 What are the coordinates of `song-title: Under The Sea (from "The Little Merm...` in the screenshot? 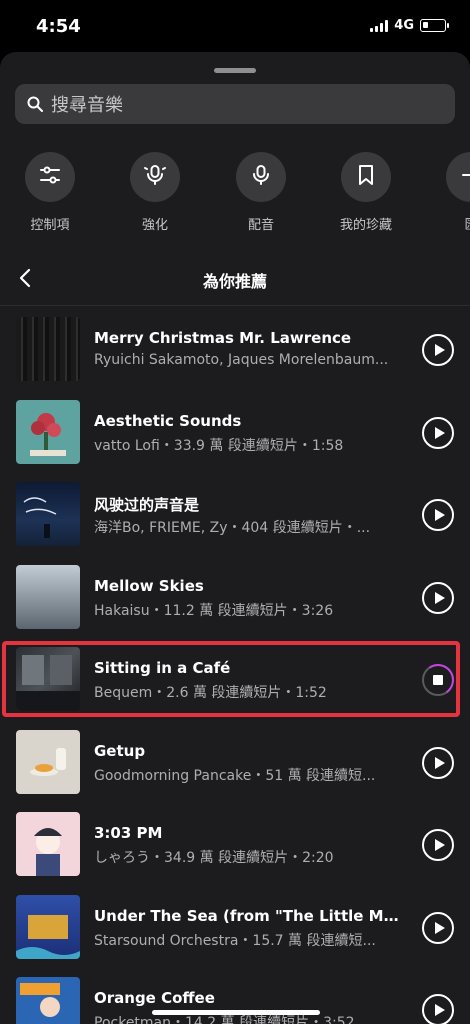 It's located at (250, 915).